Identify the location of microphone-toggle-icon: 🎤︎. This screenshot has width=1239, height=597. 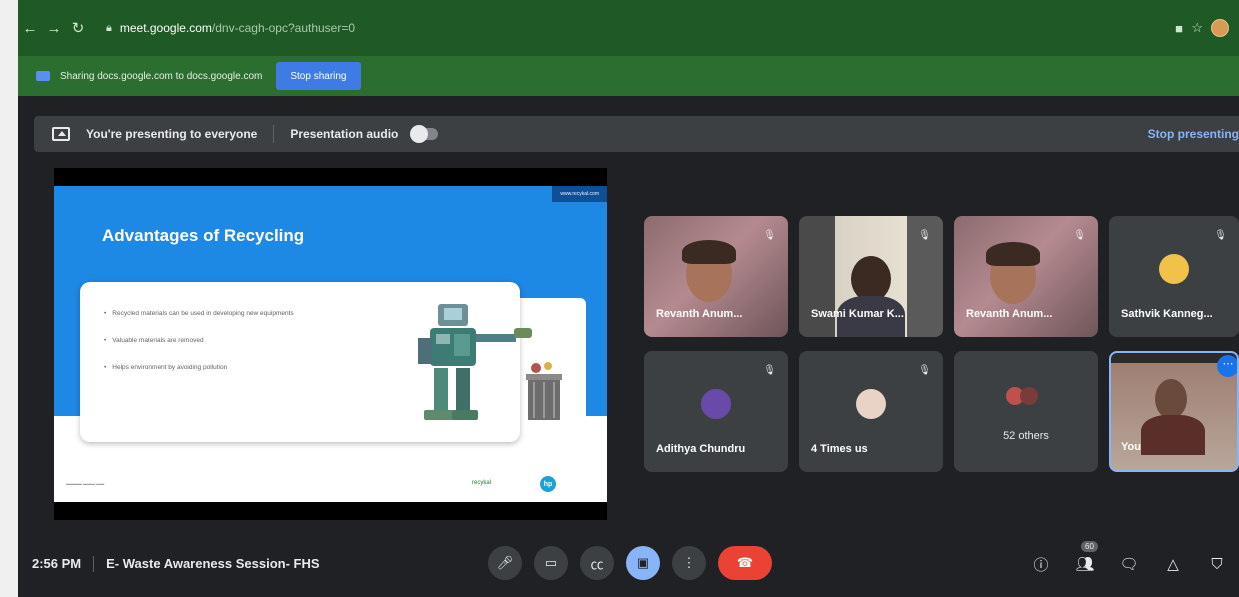
(505, 563).